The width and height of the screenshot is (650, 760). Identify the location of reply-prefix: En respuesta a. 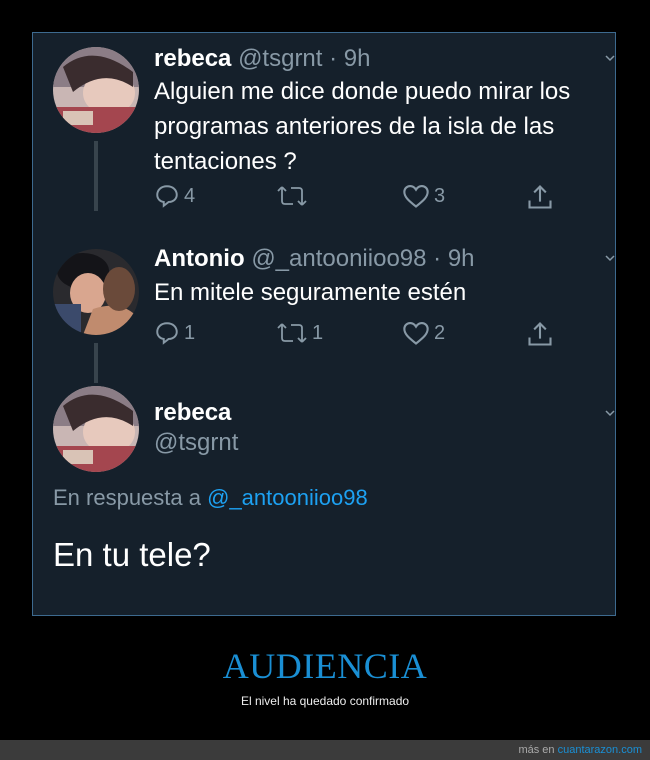
(127, 497).